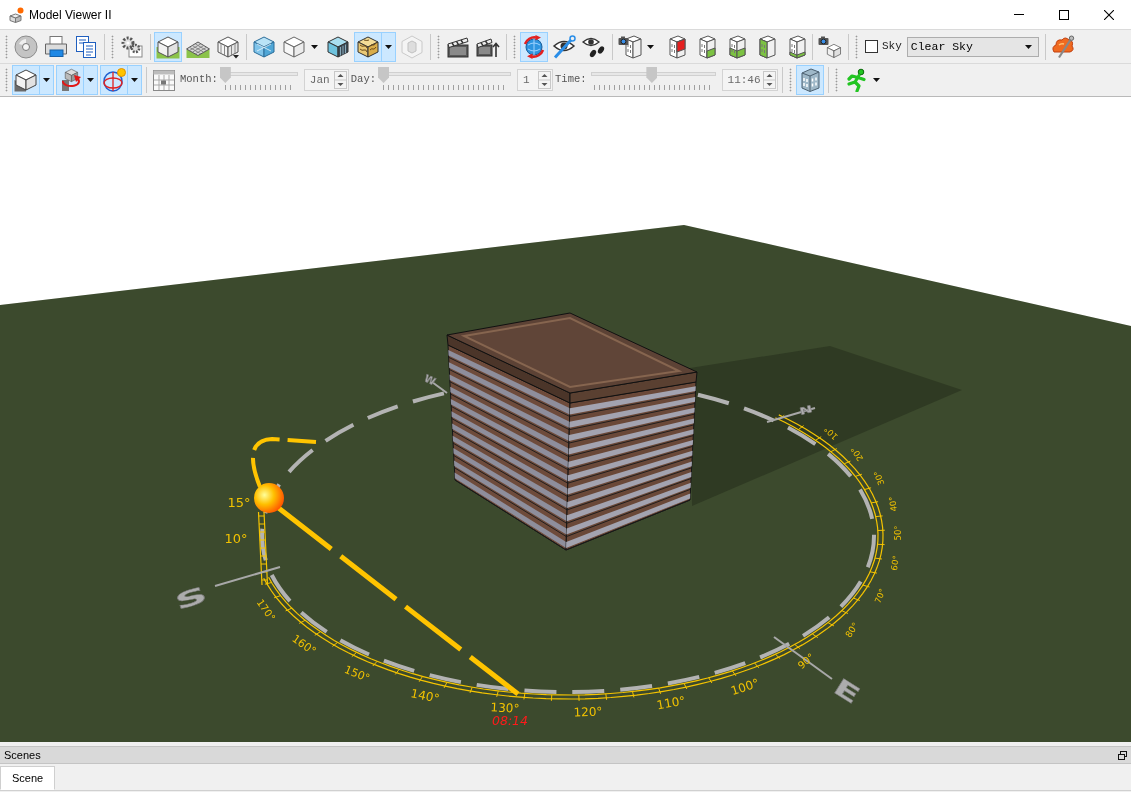  I want to click on time-label: Time:, so click(571, 80).